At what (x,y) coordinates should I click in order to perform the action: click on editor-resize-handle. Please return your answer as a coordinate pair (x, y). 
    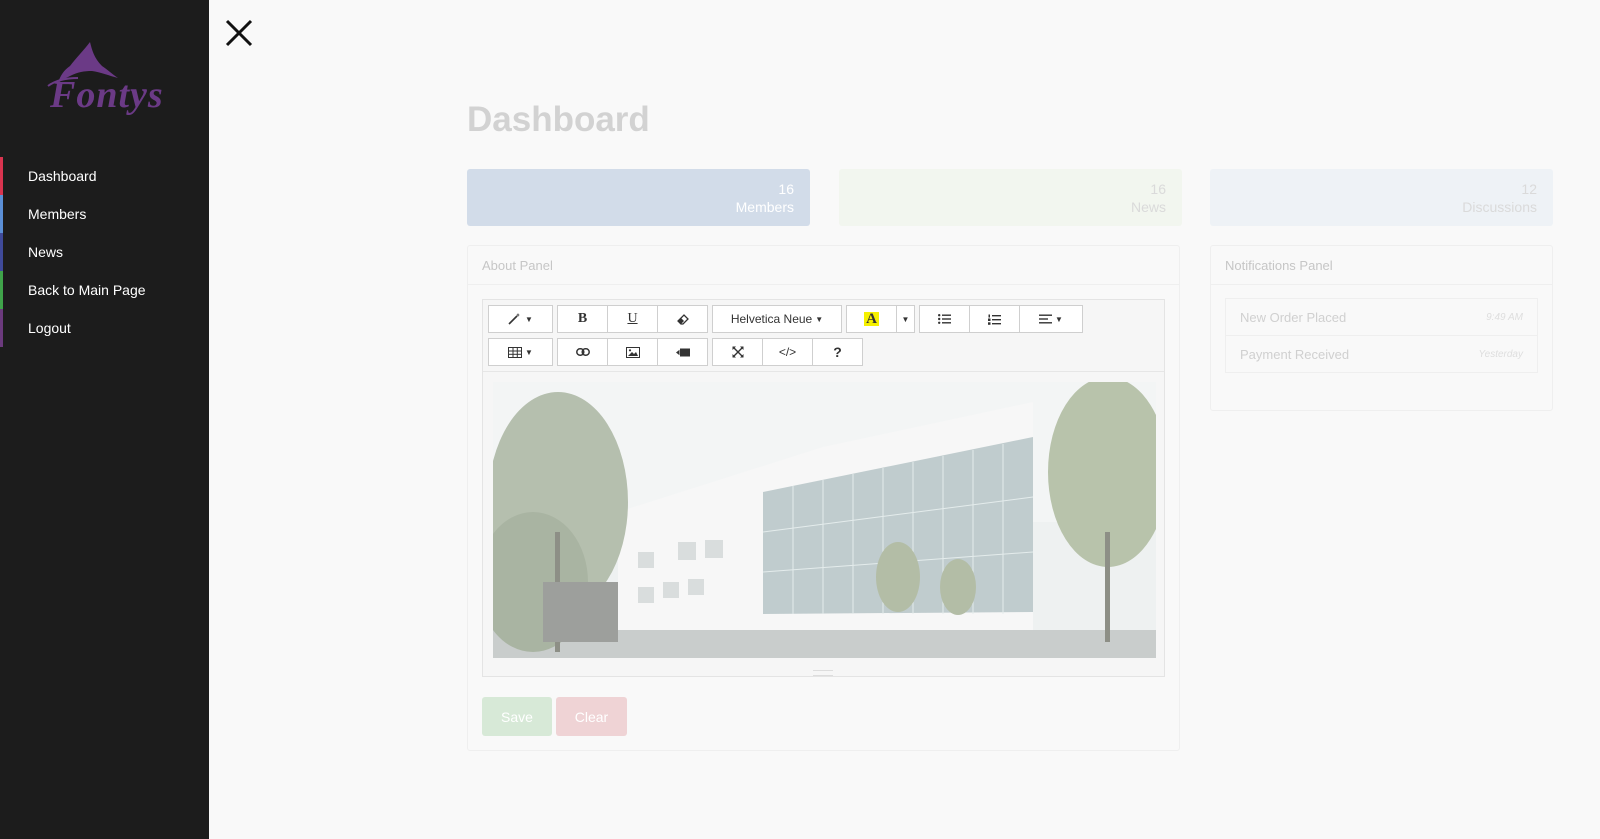
    Looking at the image, I should click on (823, 673).